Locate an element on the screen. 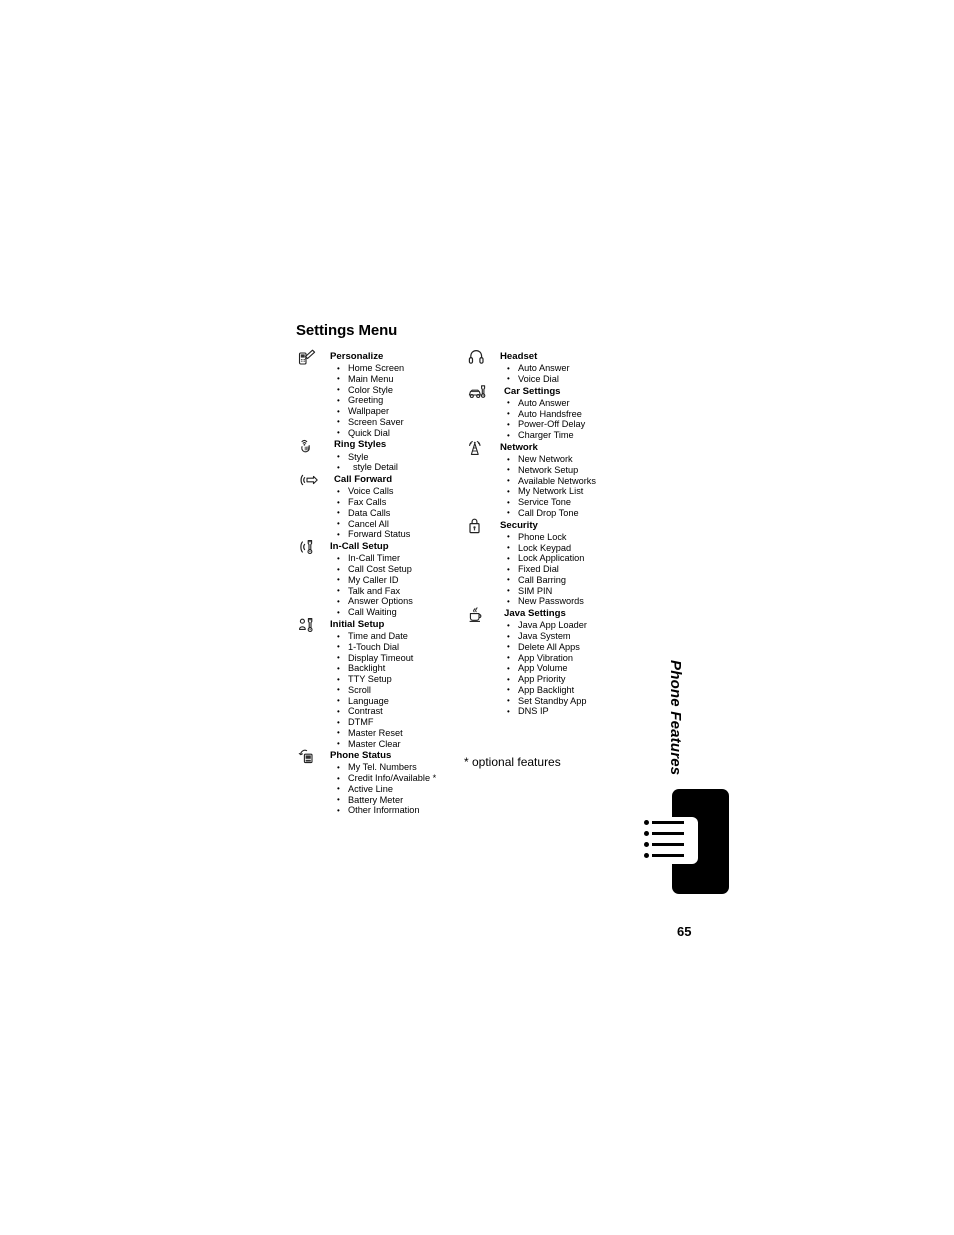 The image size is (954, 1235). page-number: 65 is located at coordinates (684, 931).